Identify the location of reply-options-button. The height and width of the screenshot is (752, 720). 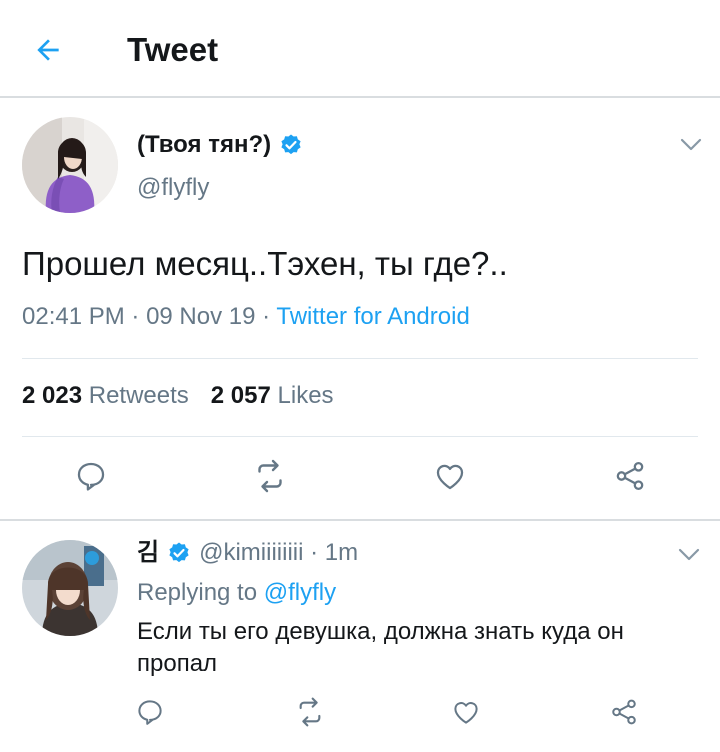
(689, 555).